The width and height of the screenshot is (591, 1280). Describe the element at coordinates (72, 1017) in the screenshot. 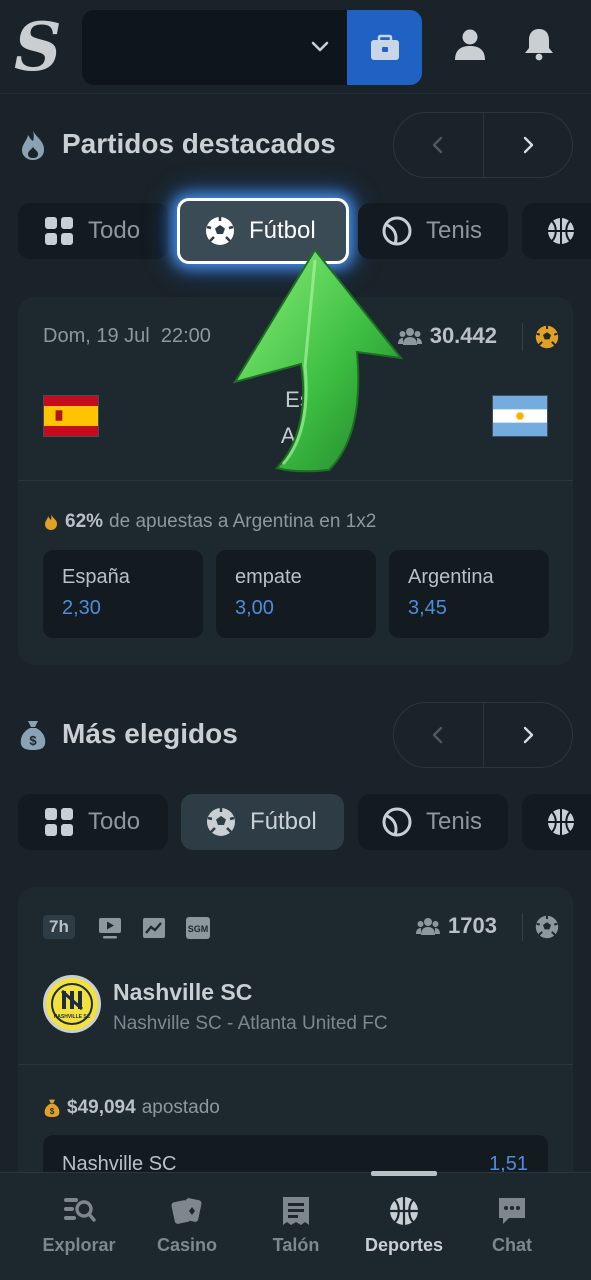

I see `club-logo-text: NASHVILLE SC` at that location.